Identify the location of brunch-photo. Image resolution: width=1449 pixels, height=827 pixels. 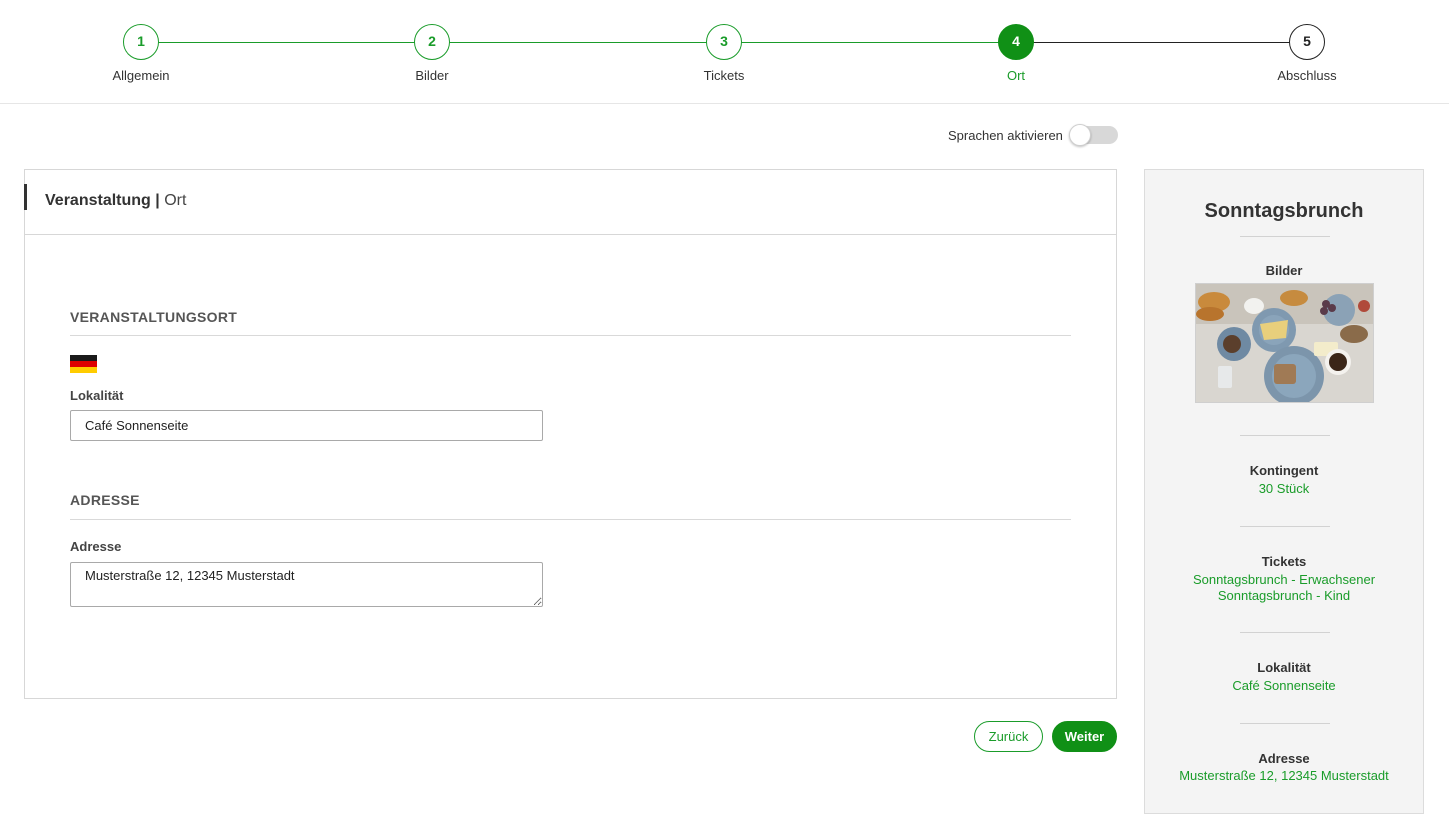
(1284, 343).